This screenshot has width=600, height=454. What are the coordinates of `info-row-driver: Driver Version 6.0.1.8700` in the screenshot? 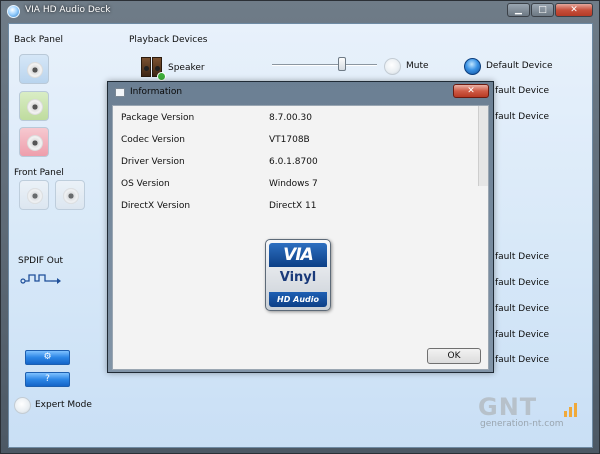 It's located at (301, 164).